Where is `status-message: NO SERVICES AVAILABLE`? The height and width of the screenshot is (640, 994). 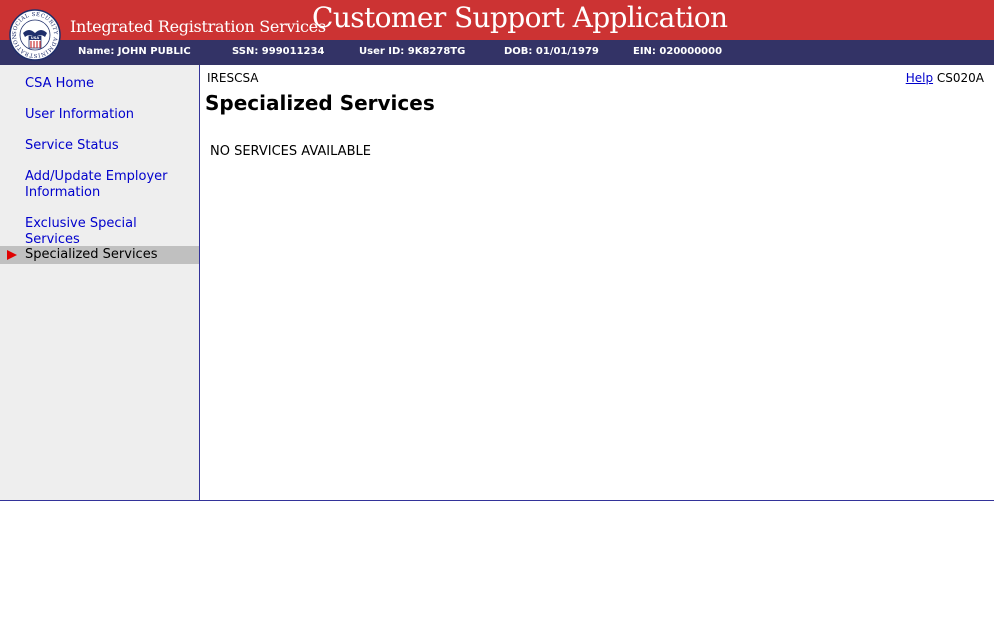
status-message: NO SERVICES AVAILABLE is located at coordinates (290, 151).